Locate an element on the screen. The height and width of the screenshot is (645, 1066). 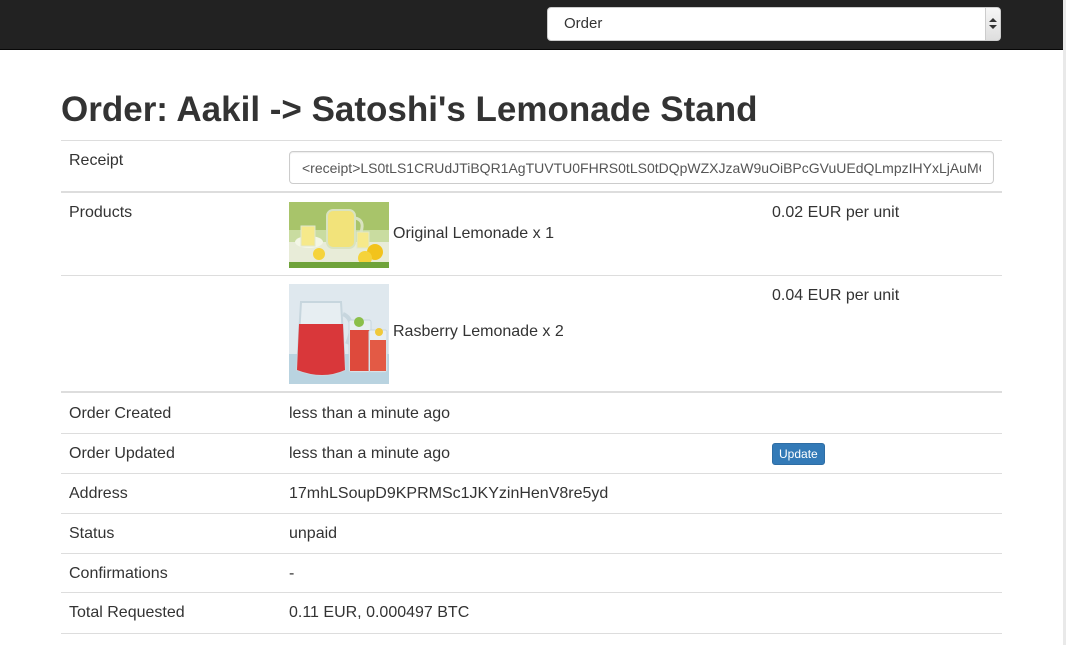
receipt-row: Receipt is located at coordinates (531, 166).